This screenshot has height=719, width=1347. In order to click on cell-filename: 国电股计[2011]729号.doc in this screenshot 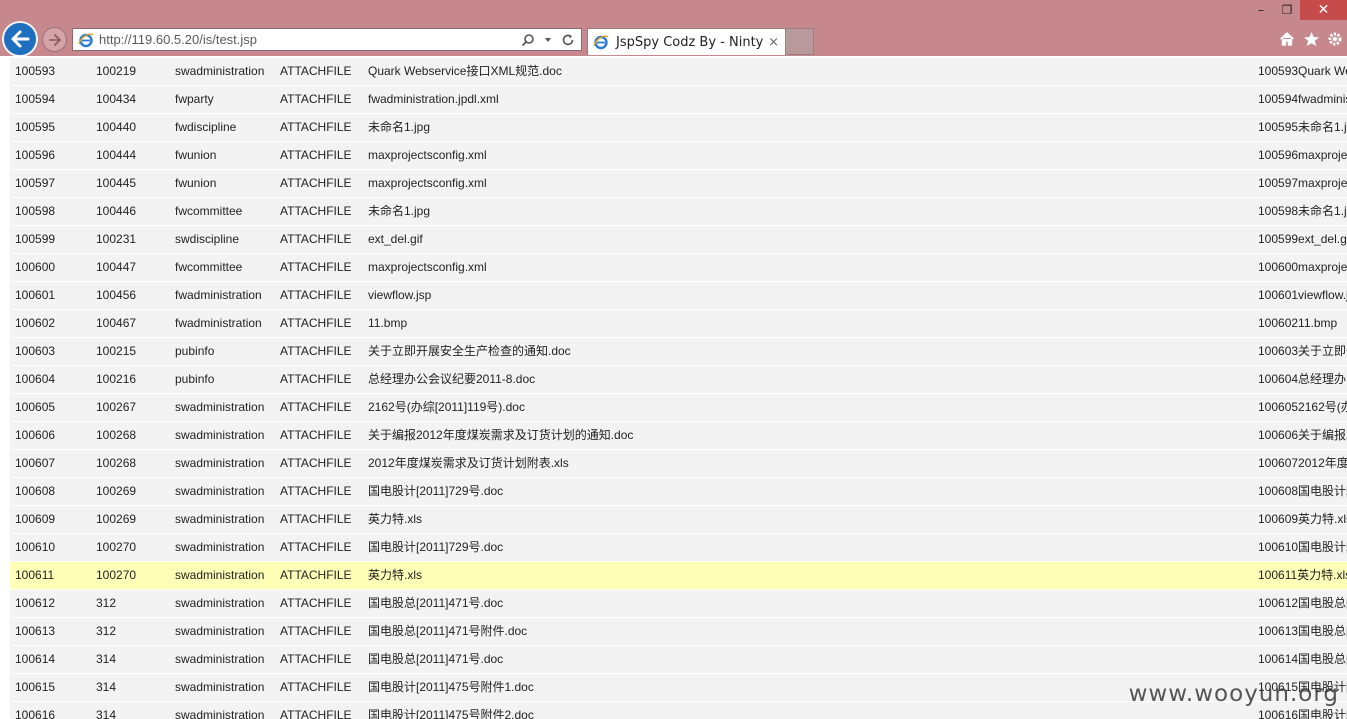, I will do `click(436, 491)`.